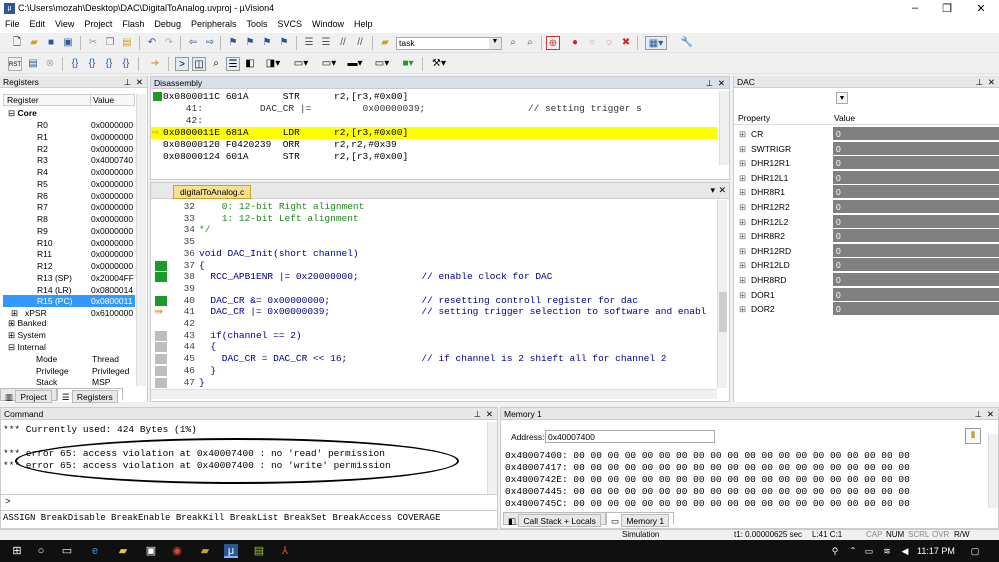 The width and height of the screenshot is (999, 562). I want to click on save-icon: ■, so click(51, 43).